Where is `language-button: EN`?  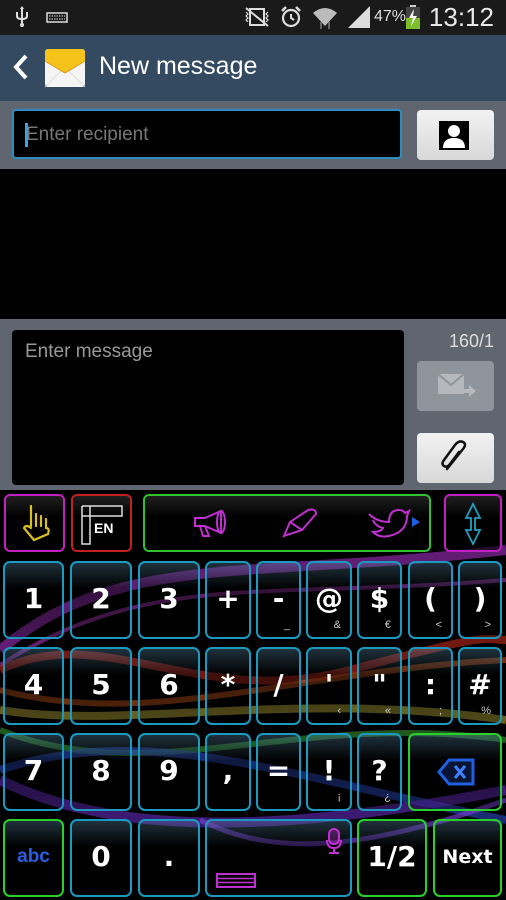 language-button: EN is located at coordinates (101, 523).